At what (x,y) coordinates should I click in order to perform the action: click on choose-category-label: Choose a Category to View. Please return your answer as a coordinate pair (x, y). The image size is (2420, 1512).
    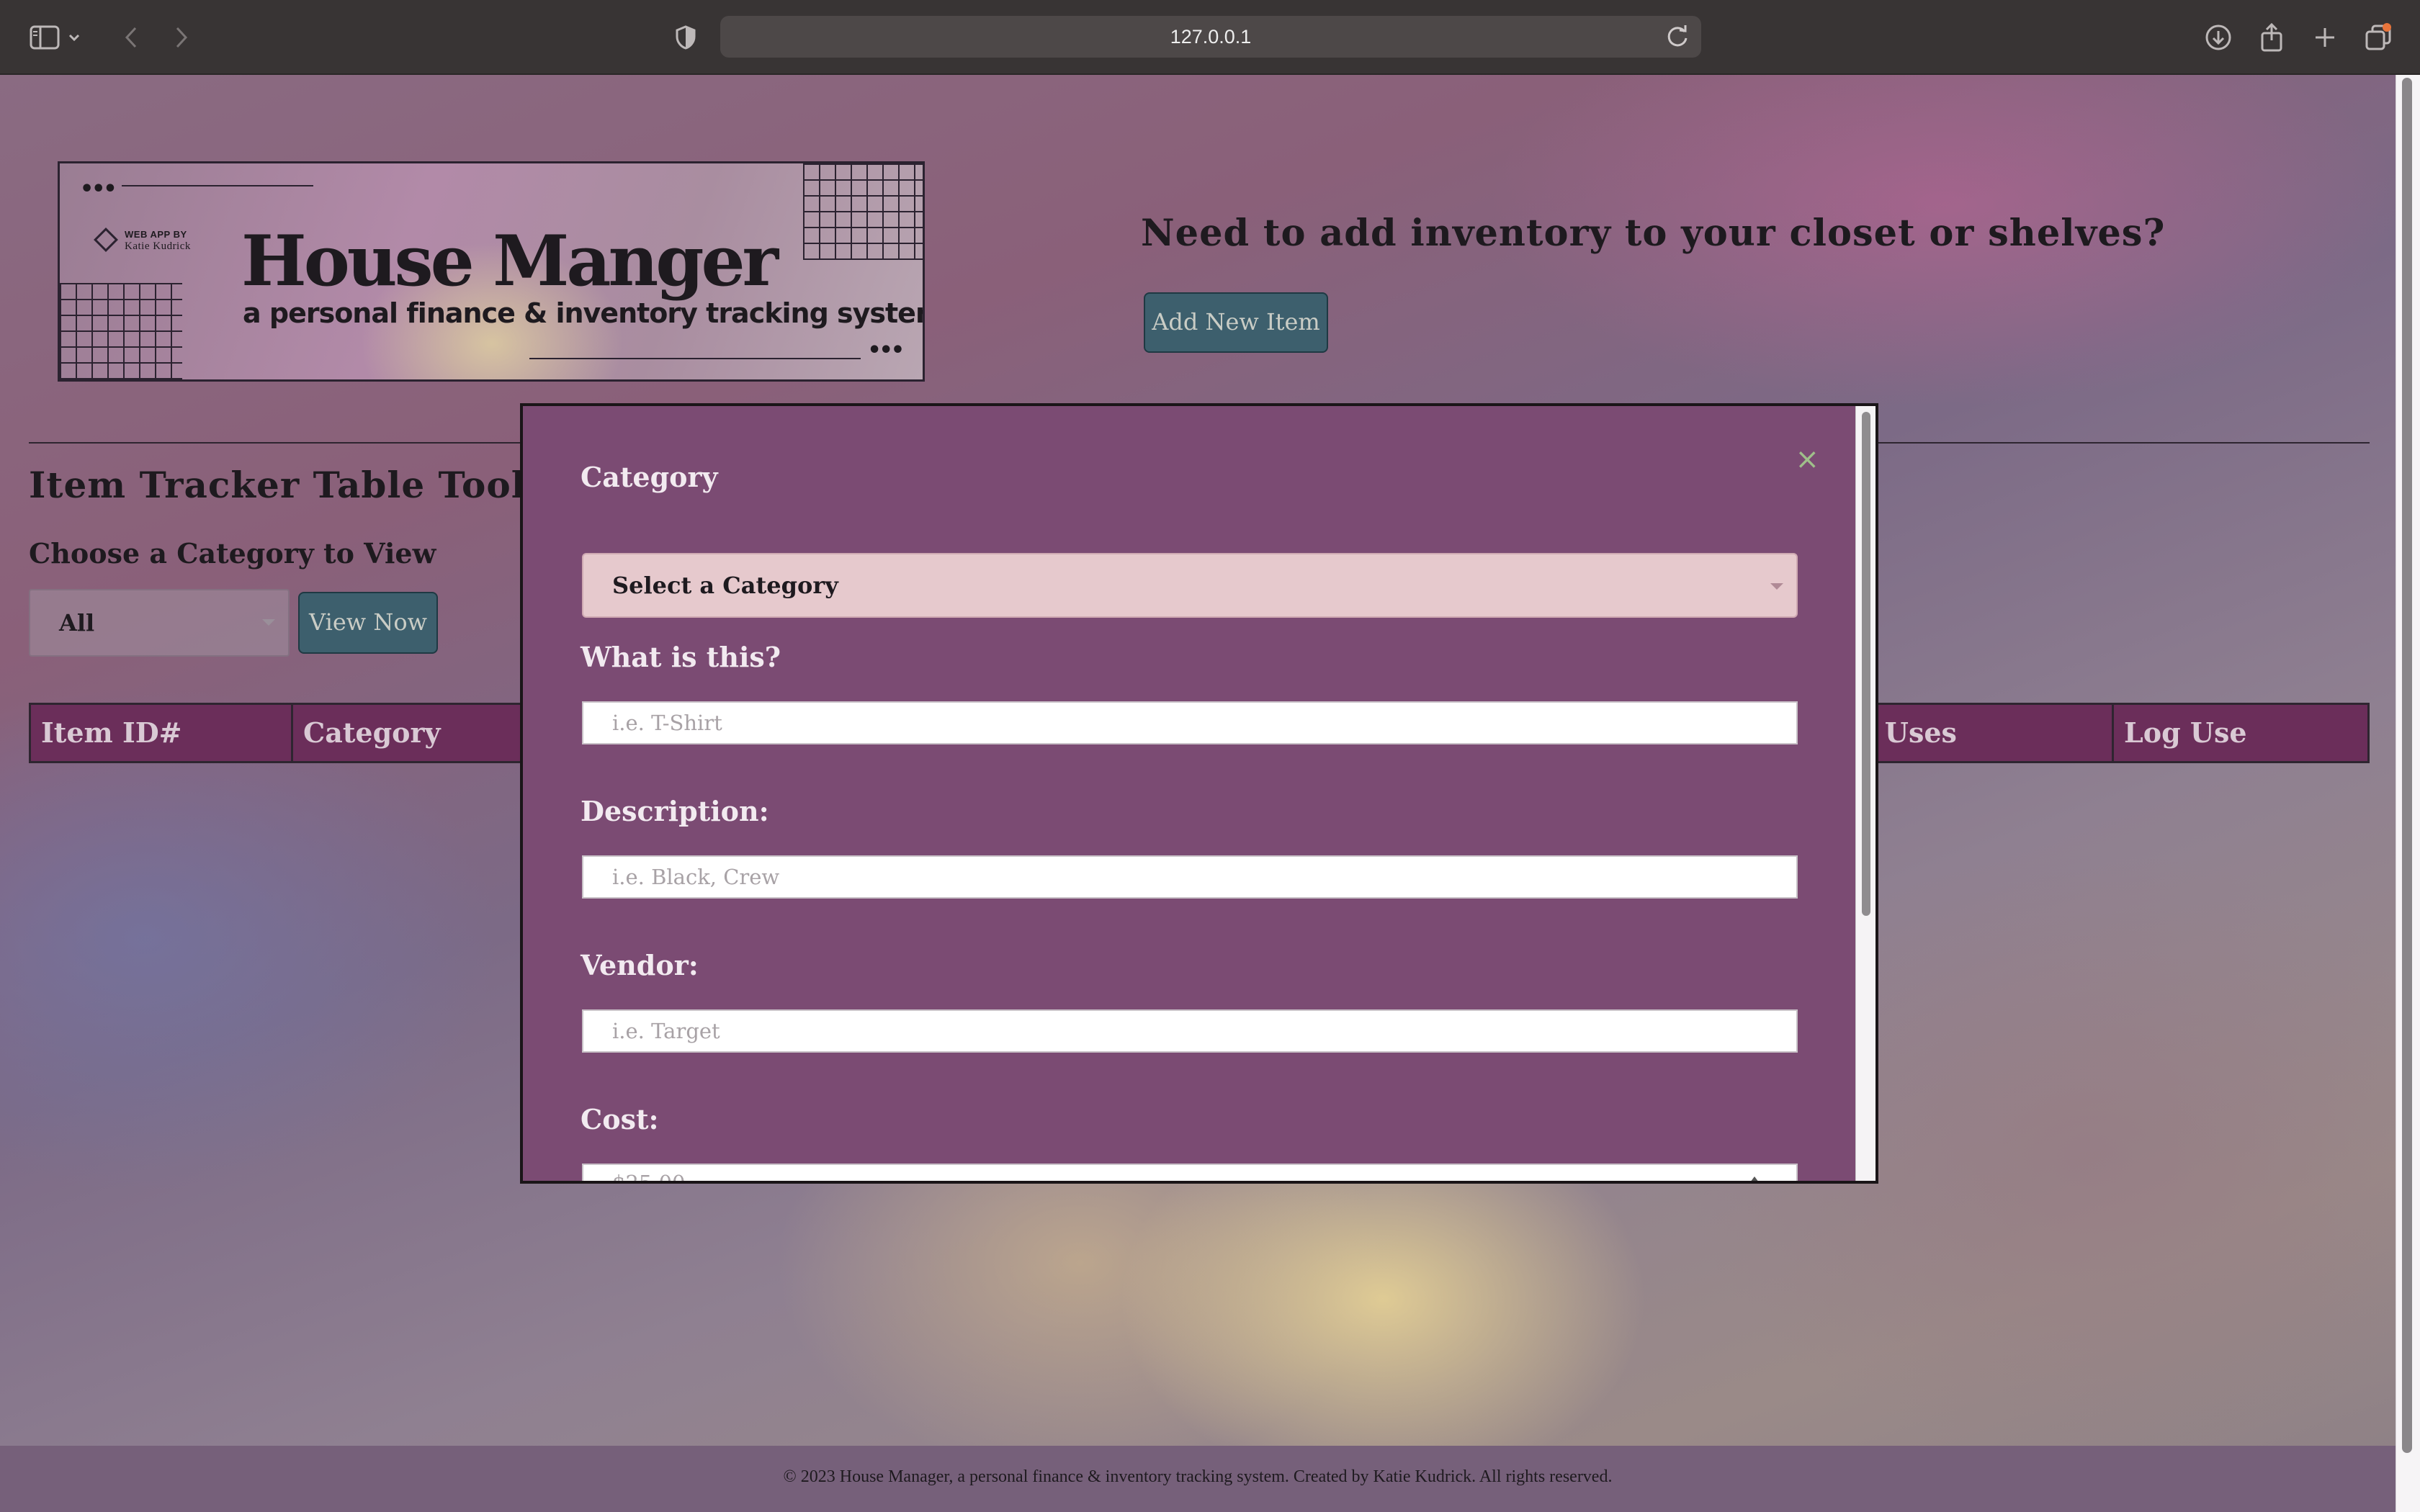
    Looking at the image, I should click on (232, 553).